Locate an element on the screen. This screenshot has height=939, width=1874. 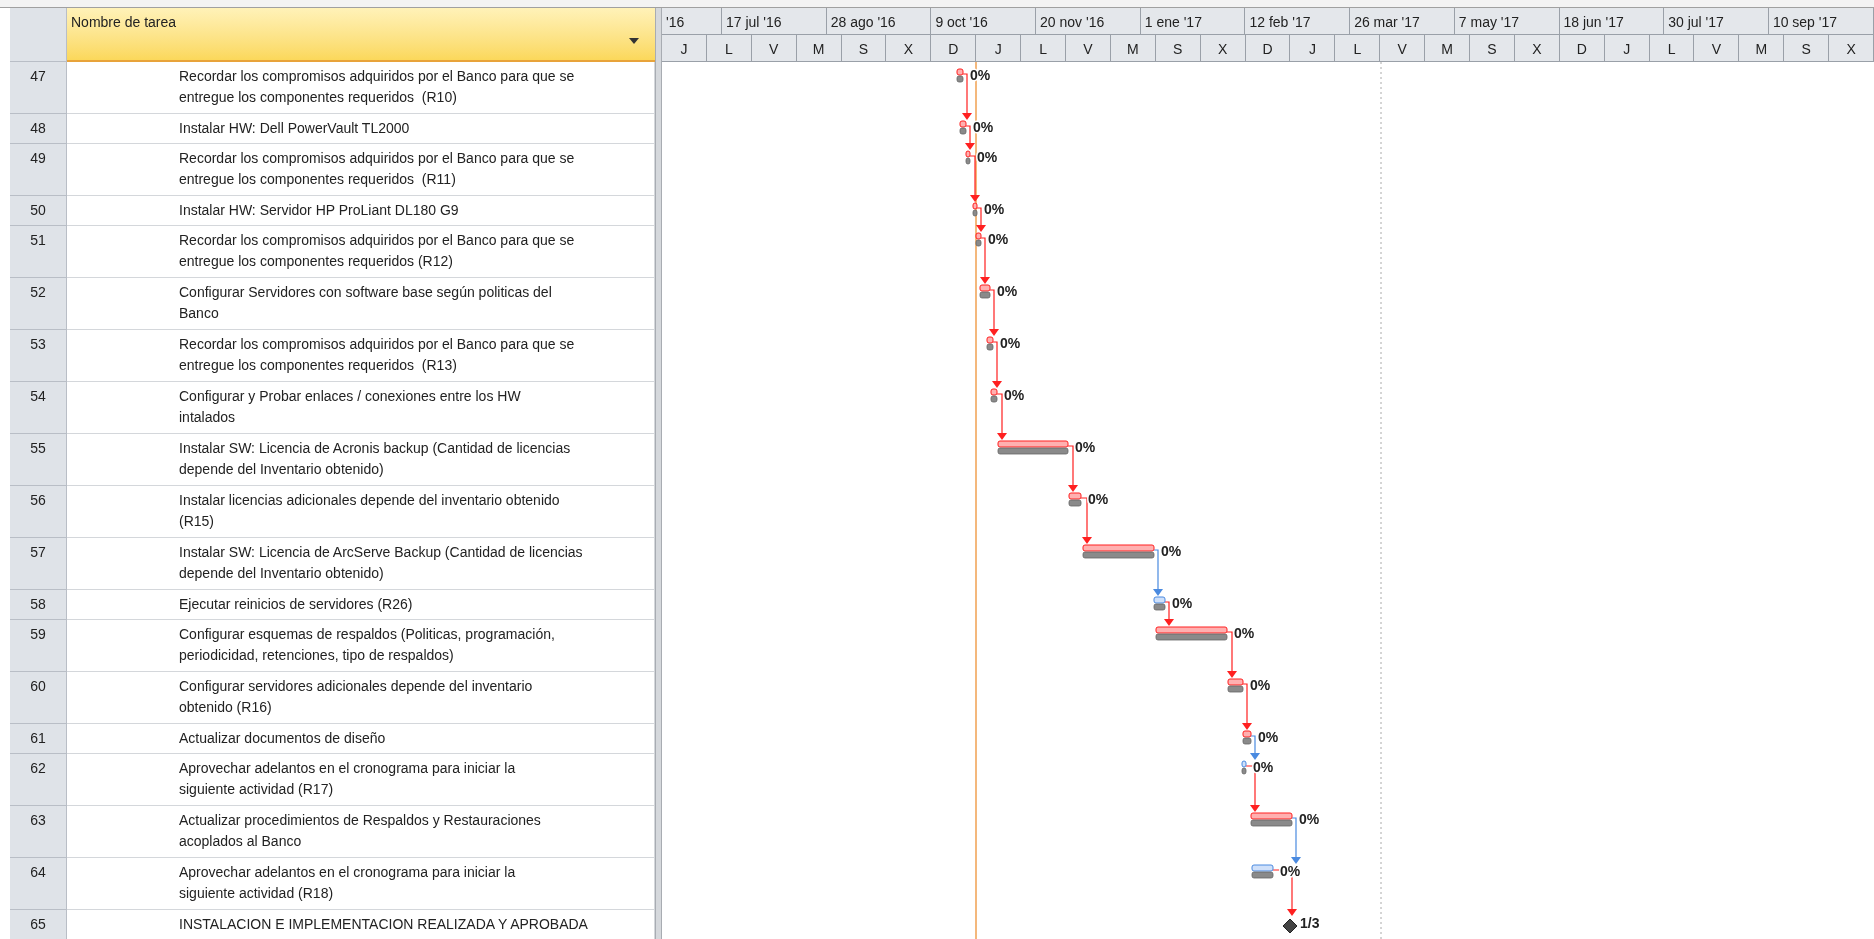
column-header: Nombre de tarea is located at coordinates (361, 35).